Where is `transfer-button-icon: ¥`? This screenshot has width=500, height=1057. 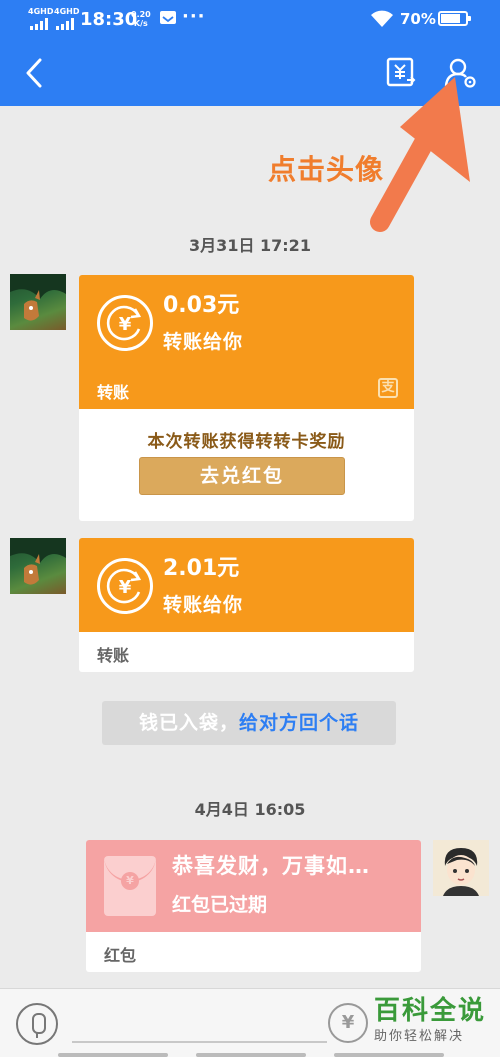
transfer-button-icon: ¥ is located at coordinates (348, 1023).